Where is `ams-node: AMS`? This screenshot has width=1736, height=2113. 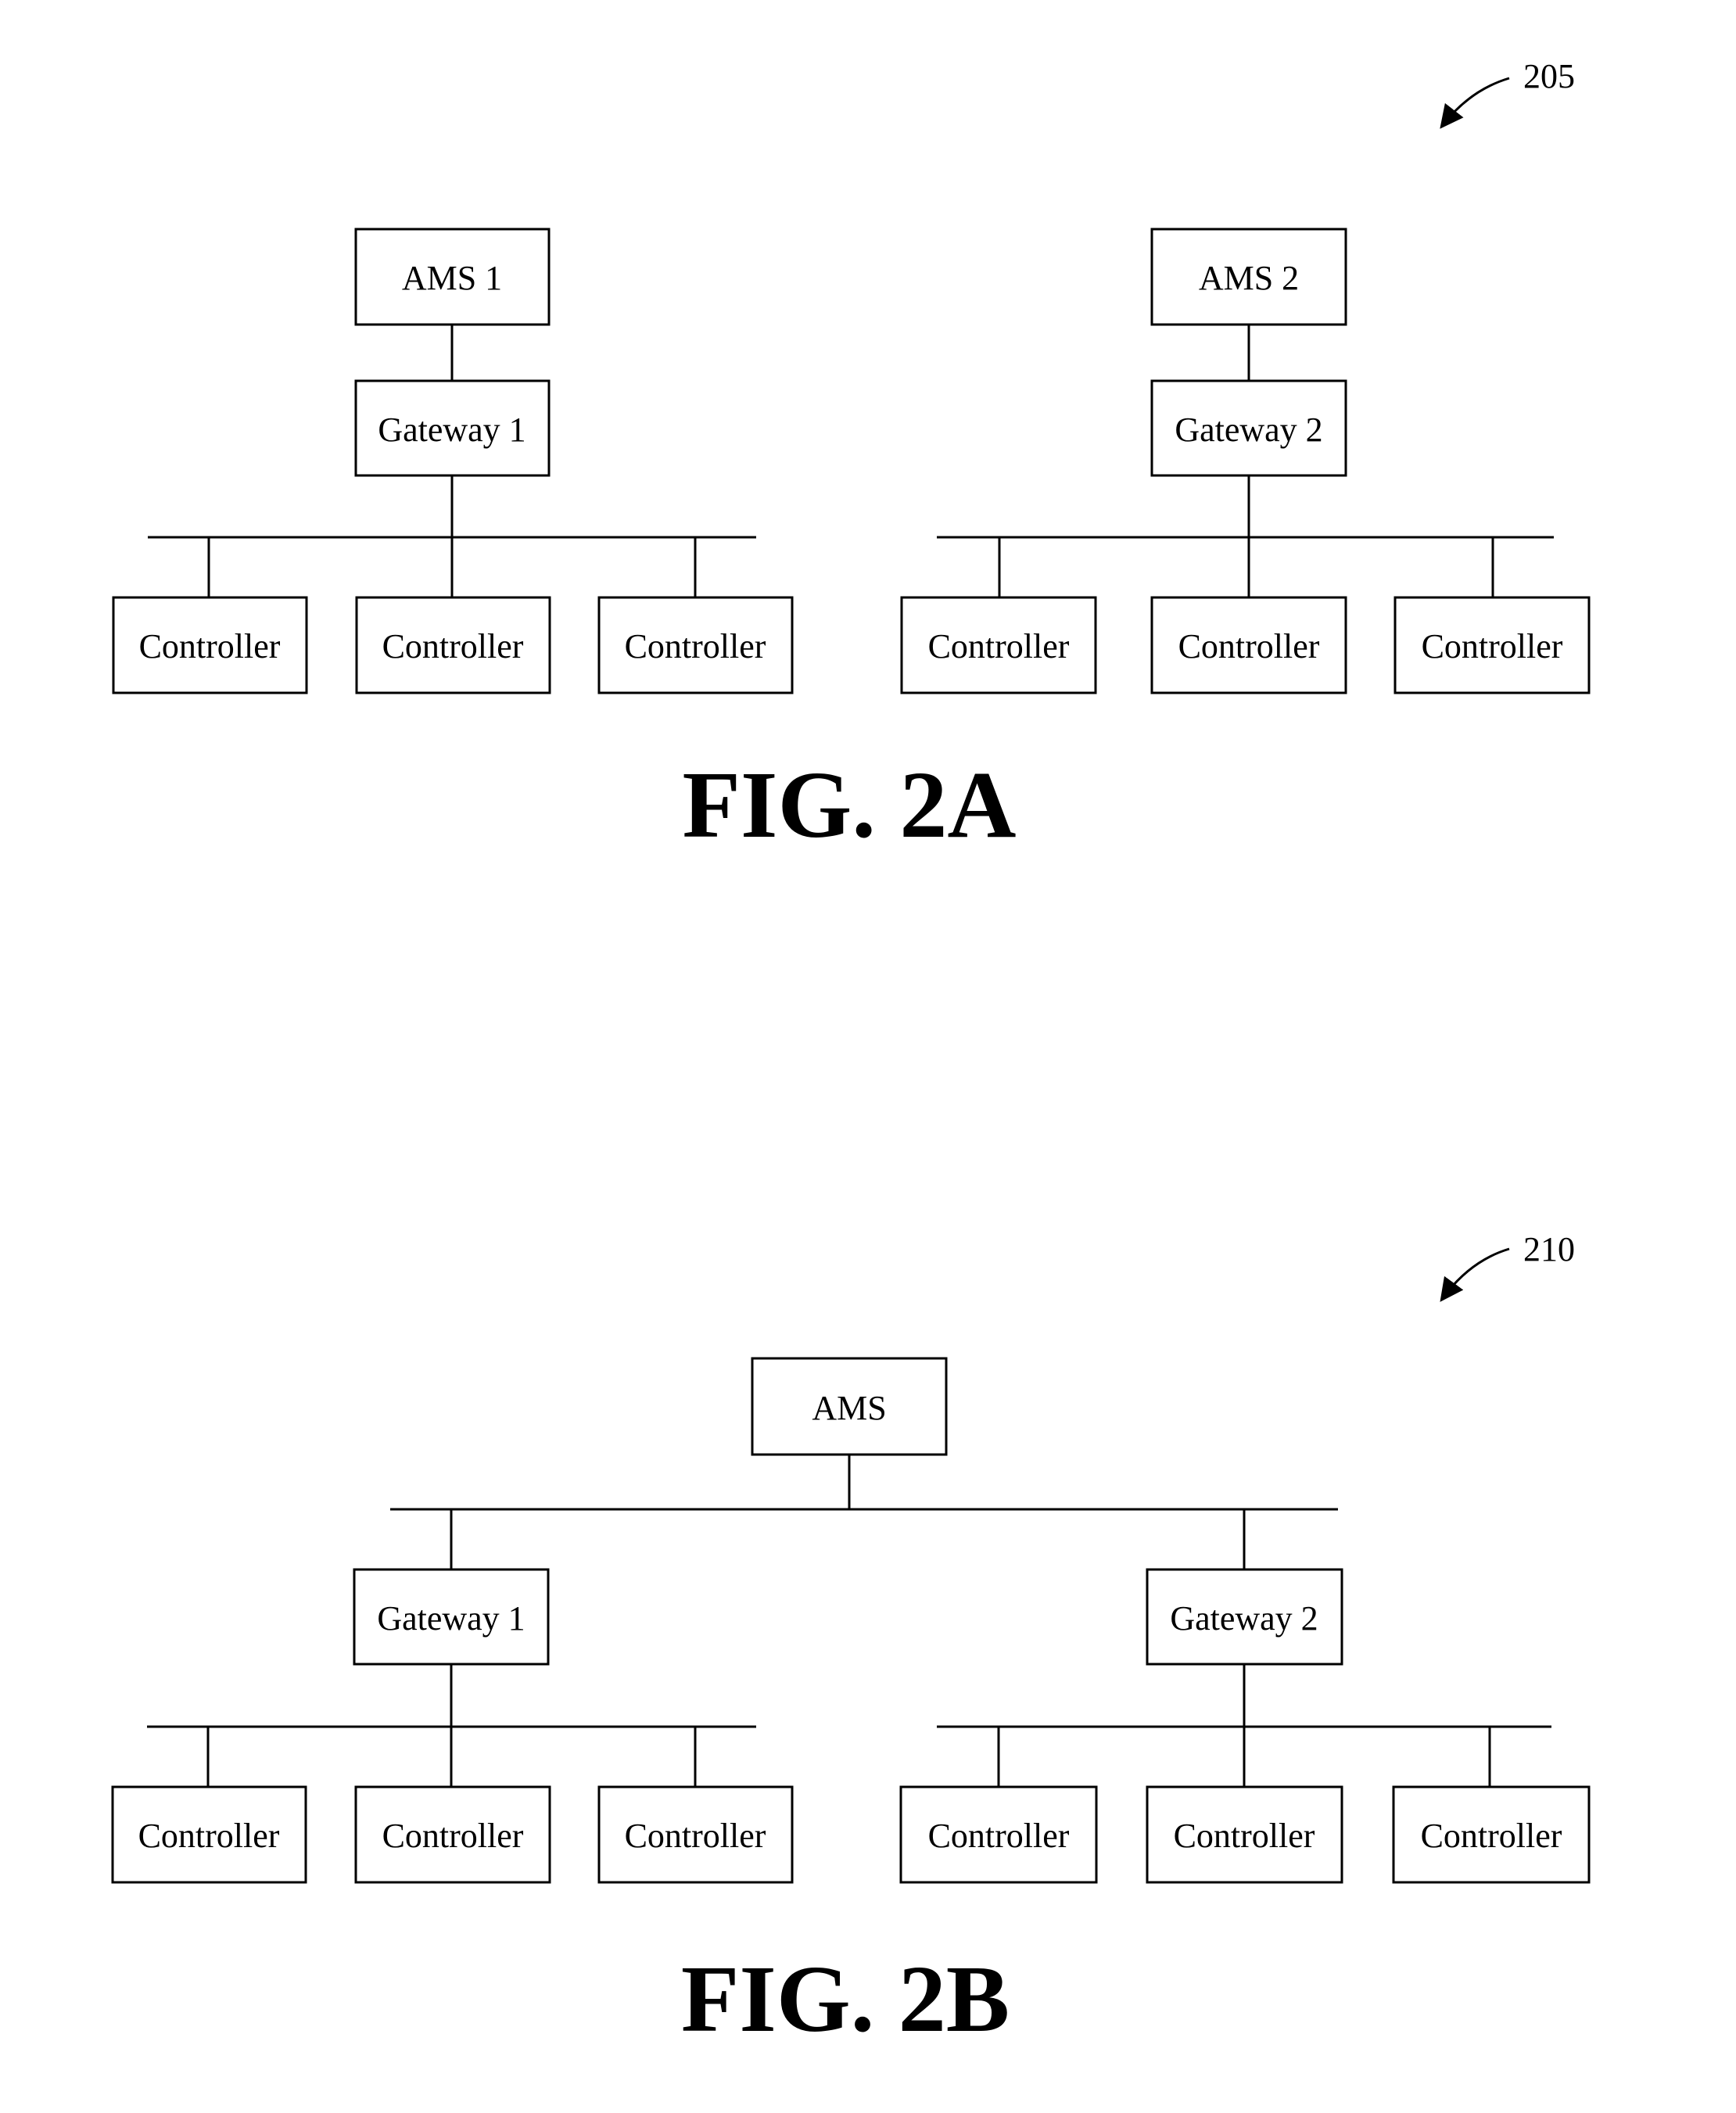
ams-node: AMS is located at coordinates (850, 1406).